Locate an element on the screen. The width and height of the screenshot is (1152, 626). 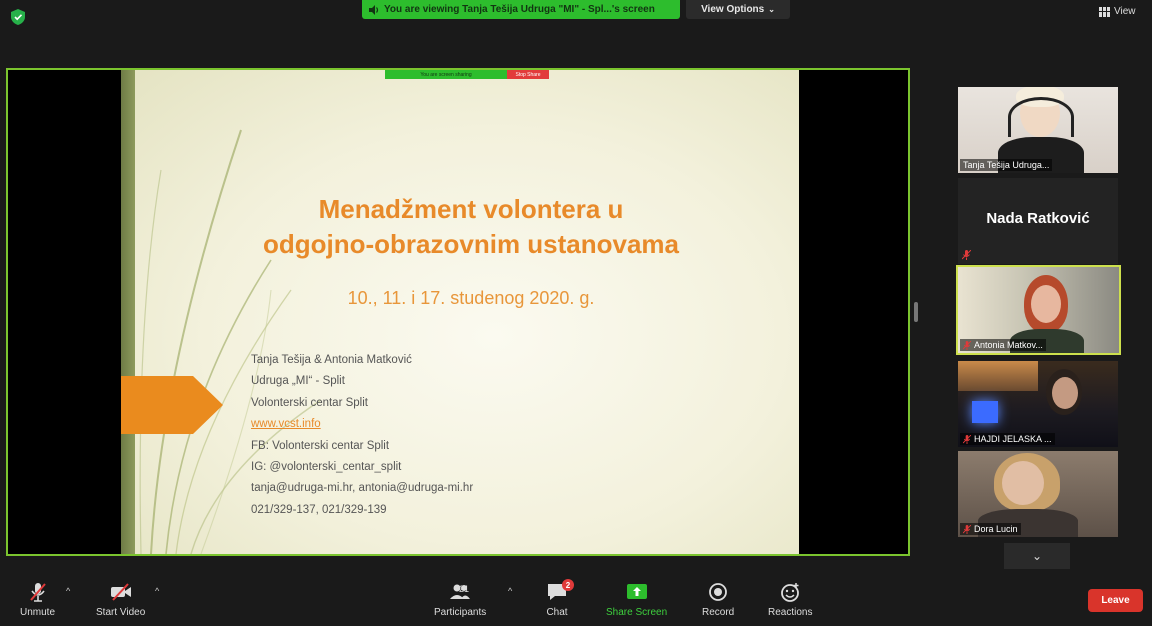
muted-microphone-icon is located at coordinates (37, 592).